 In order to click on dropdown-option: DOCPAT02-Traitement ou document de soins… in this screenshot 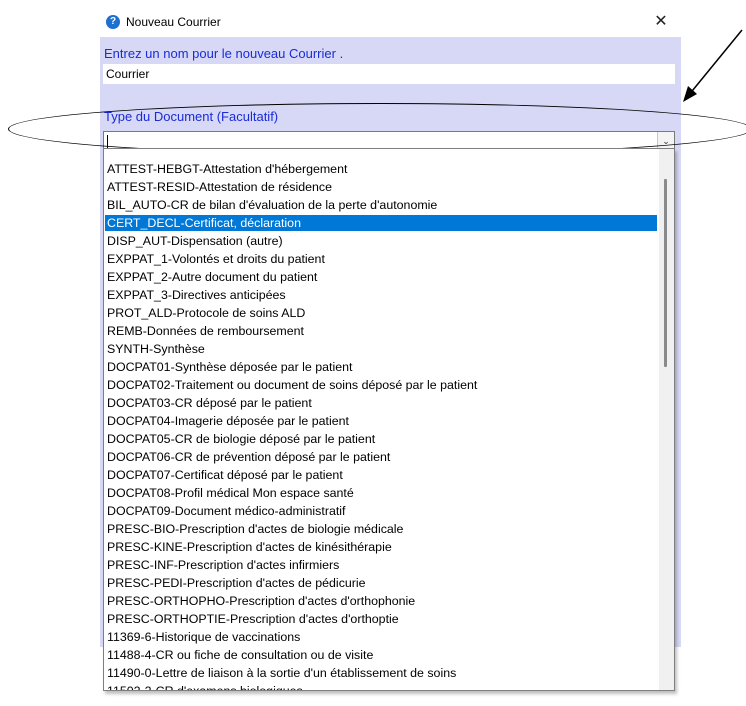, I will do `click(381, 385)`.